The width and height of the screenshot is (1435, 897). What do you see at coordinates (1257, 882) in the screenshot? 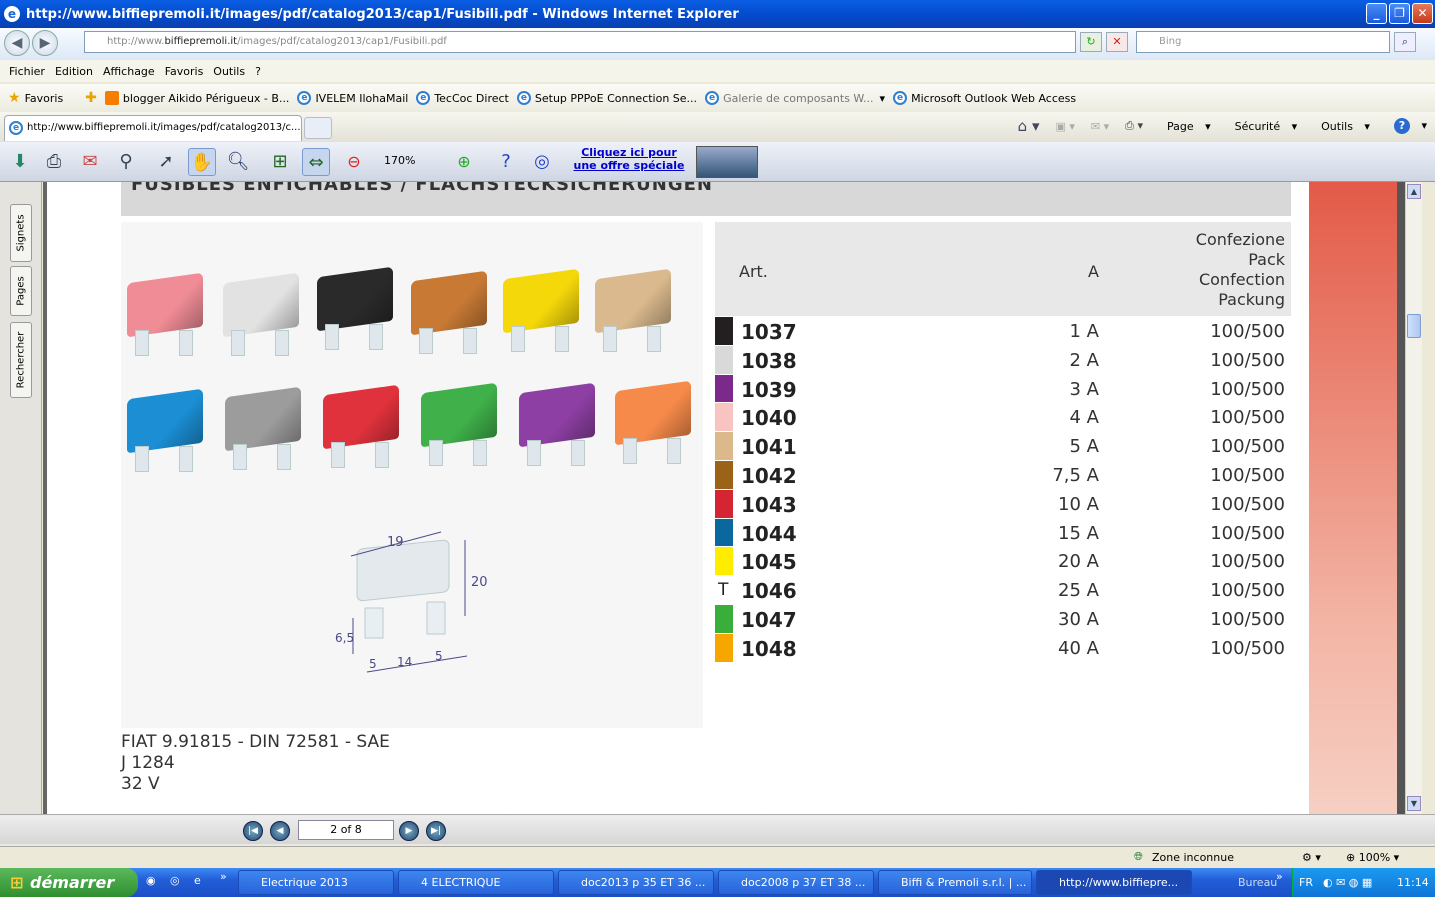
I see `desktop-toolbar-label: Bureau` at bounding box center [1257, 882].